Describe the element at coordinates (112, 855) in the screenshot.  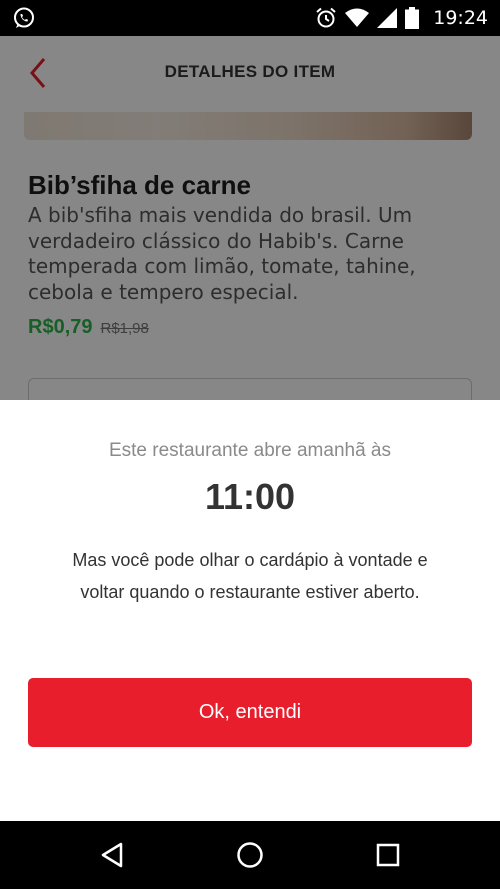
I see `back-triangle-icon` at that location.